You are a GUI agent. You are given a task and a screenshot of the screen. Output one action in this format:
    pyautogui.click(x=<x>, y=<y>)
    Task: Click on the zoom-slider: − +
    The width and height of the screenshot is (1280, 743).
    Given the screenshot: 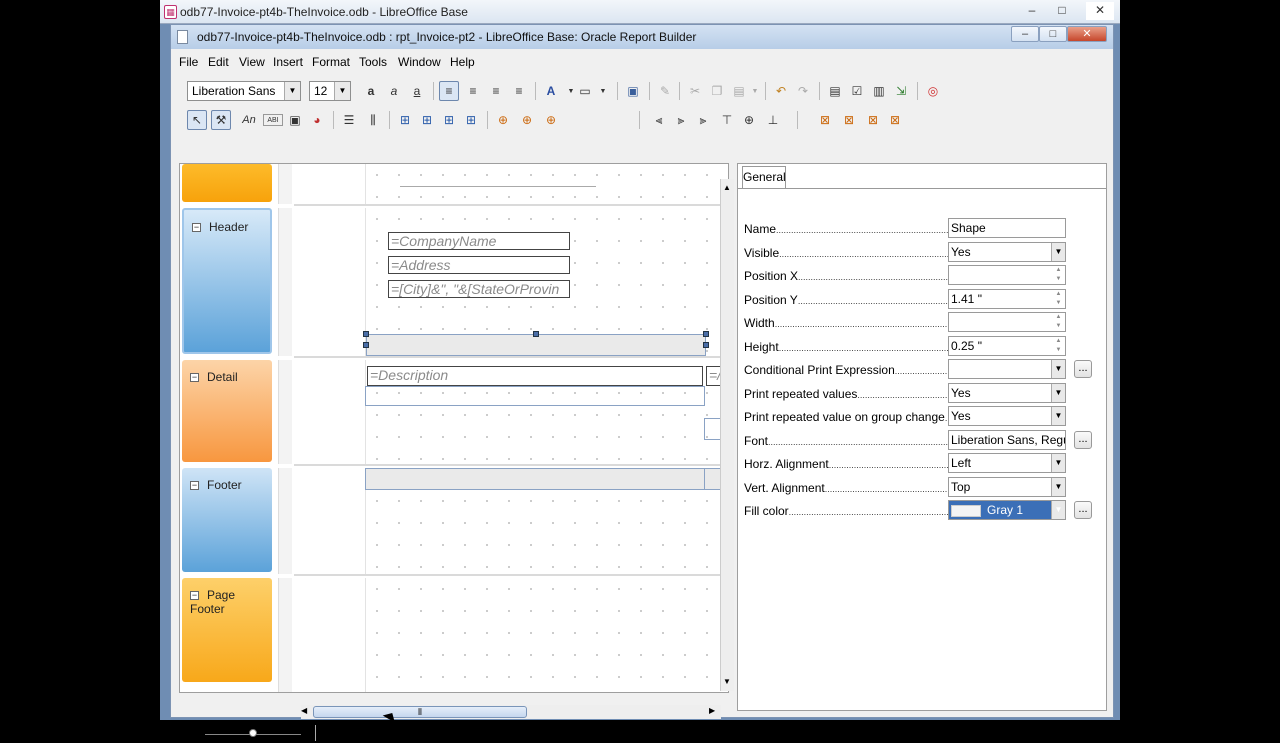 What is the action you would take?
    pyautogui.click(x=253, y=733)
    